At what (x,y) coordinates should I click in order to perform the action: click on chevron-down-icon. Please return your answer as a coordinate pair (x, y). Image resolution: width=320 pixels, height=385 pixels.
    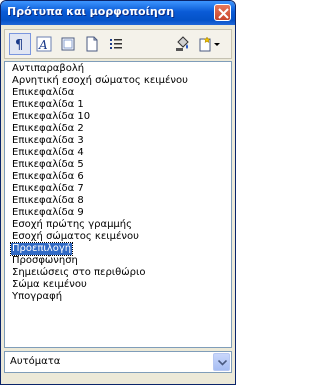
    Looking at the image, I should click on (222, 363).